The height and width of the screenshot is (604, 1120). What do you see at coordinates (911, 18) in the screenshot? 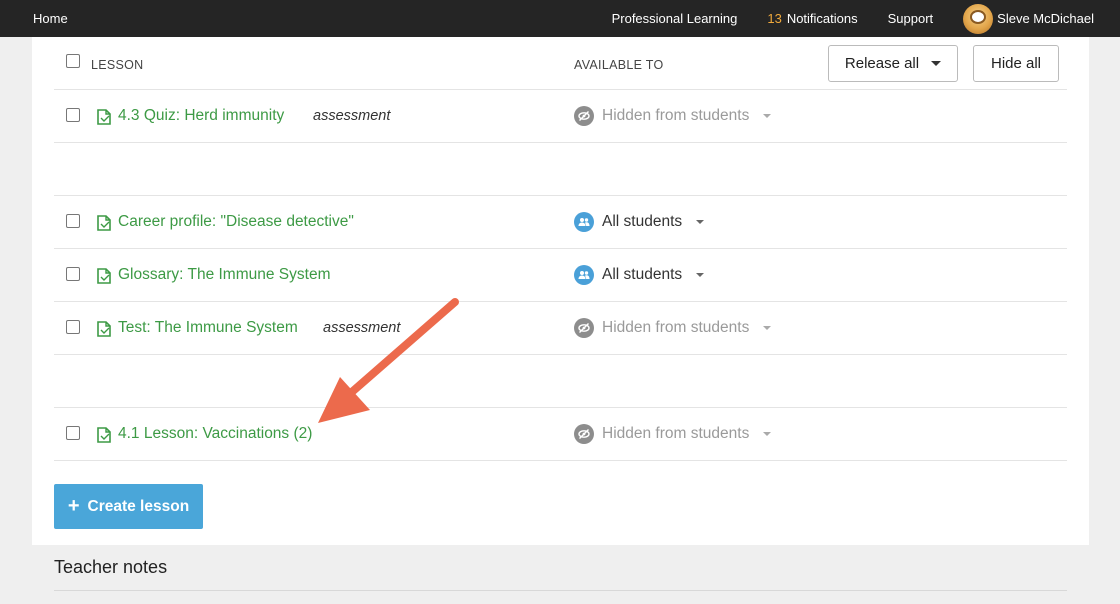
I see `support-link: Support` at bounding box center [911, 18].